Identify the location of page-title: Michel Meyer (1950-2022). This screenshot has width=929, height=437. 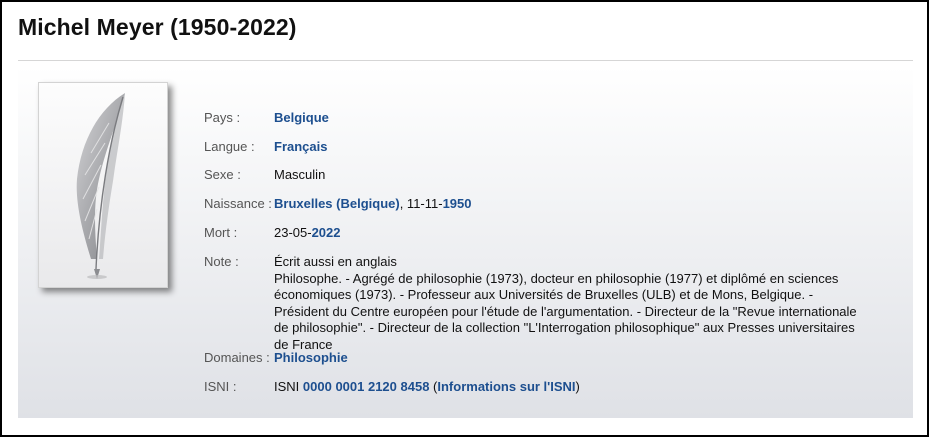
(157, 27).